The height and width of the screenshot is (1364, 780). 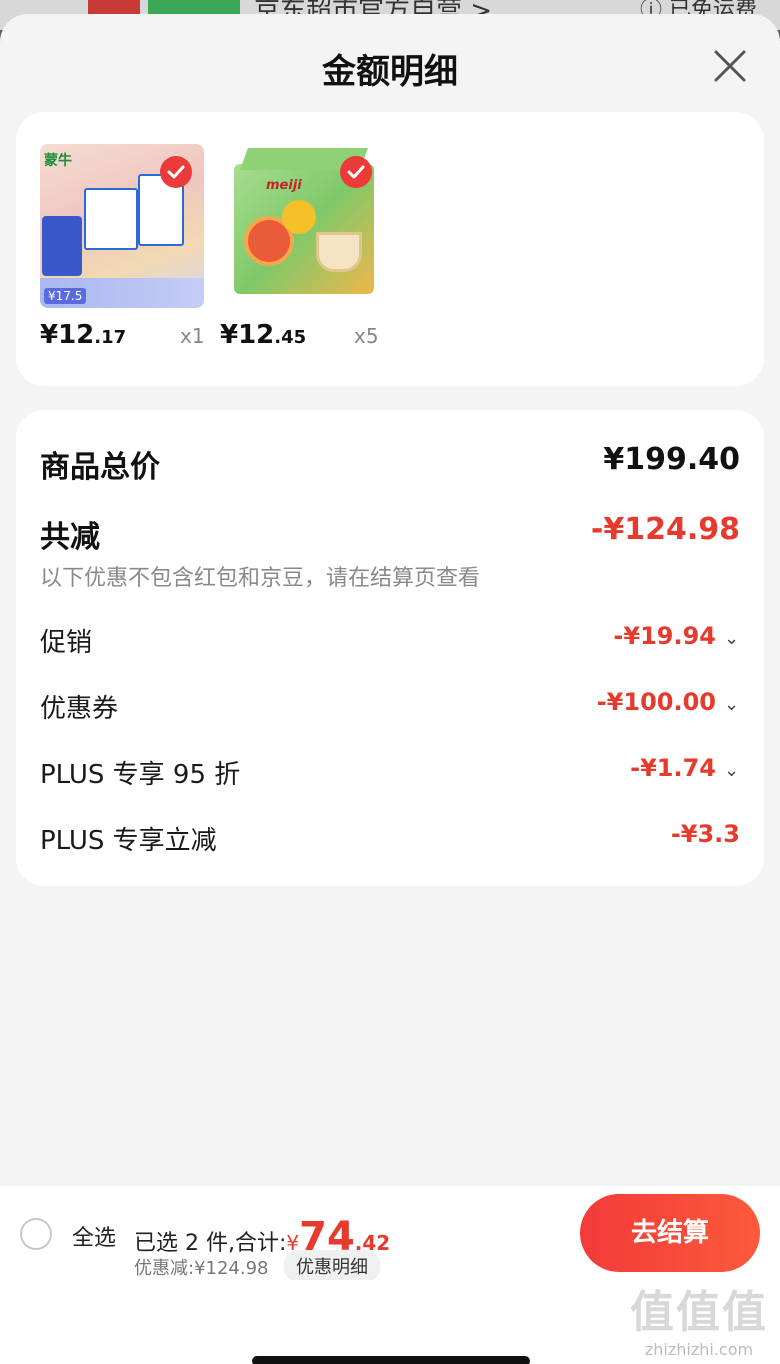 I want to click on product-price: ¥12.17, so click(x=83, y=335).